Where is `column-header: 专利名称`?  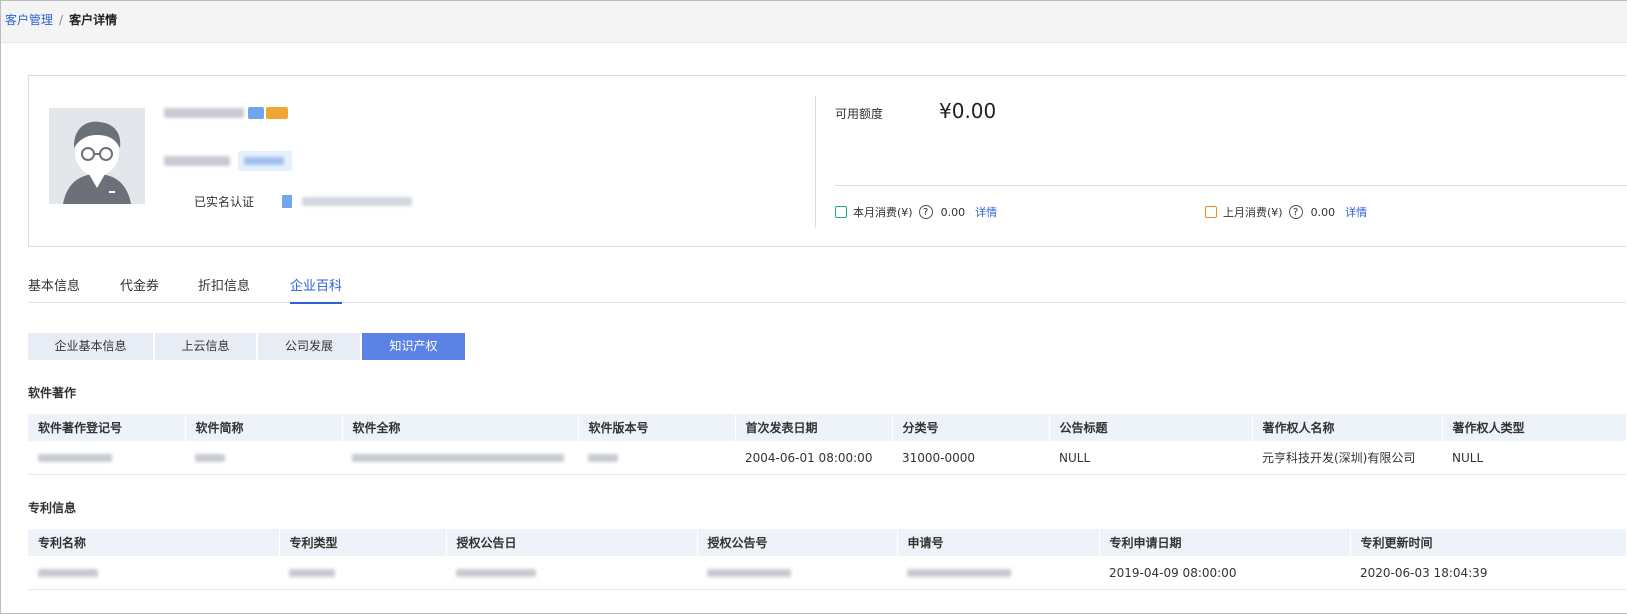 column-header: 专利名称 is located at coordinates (154, 542).